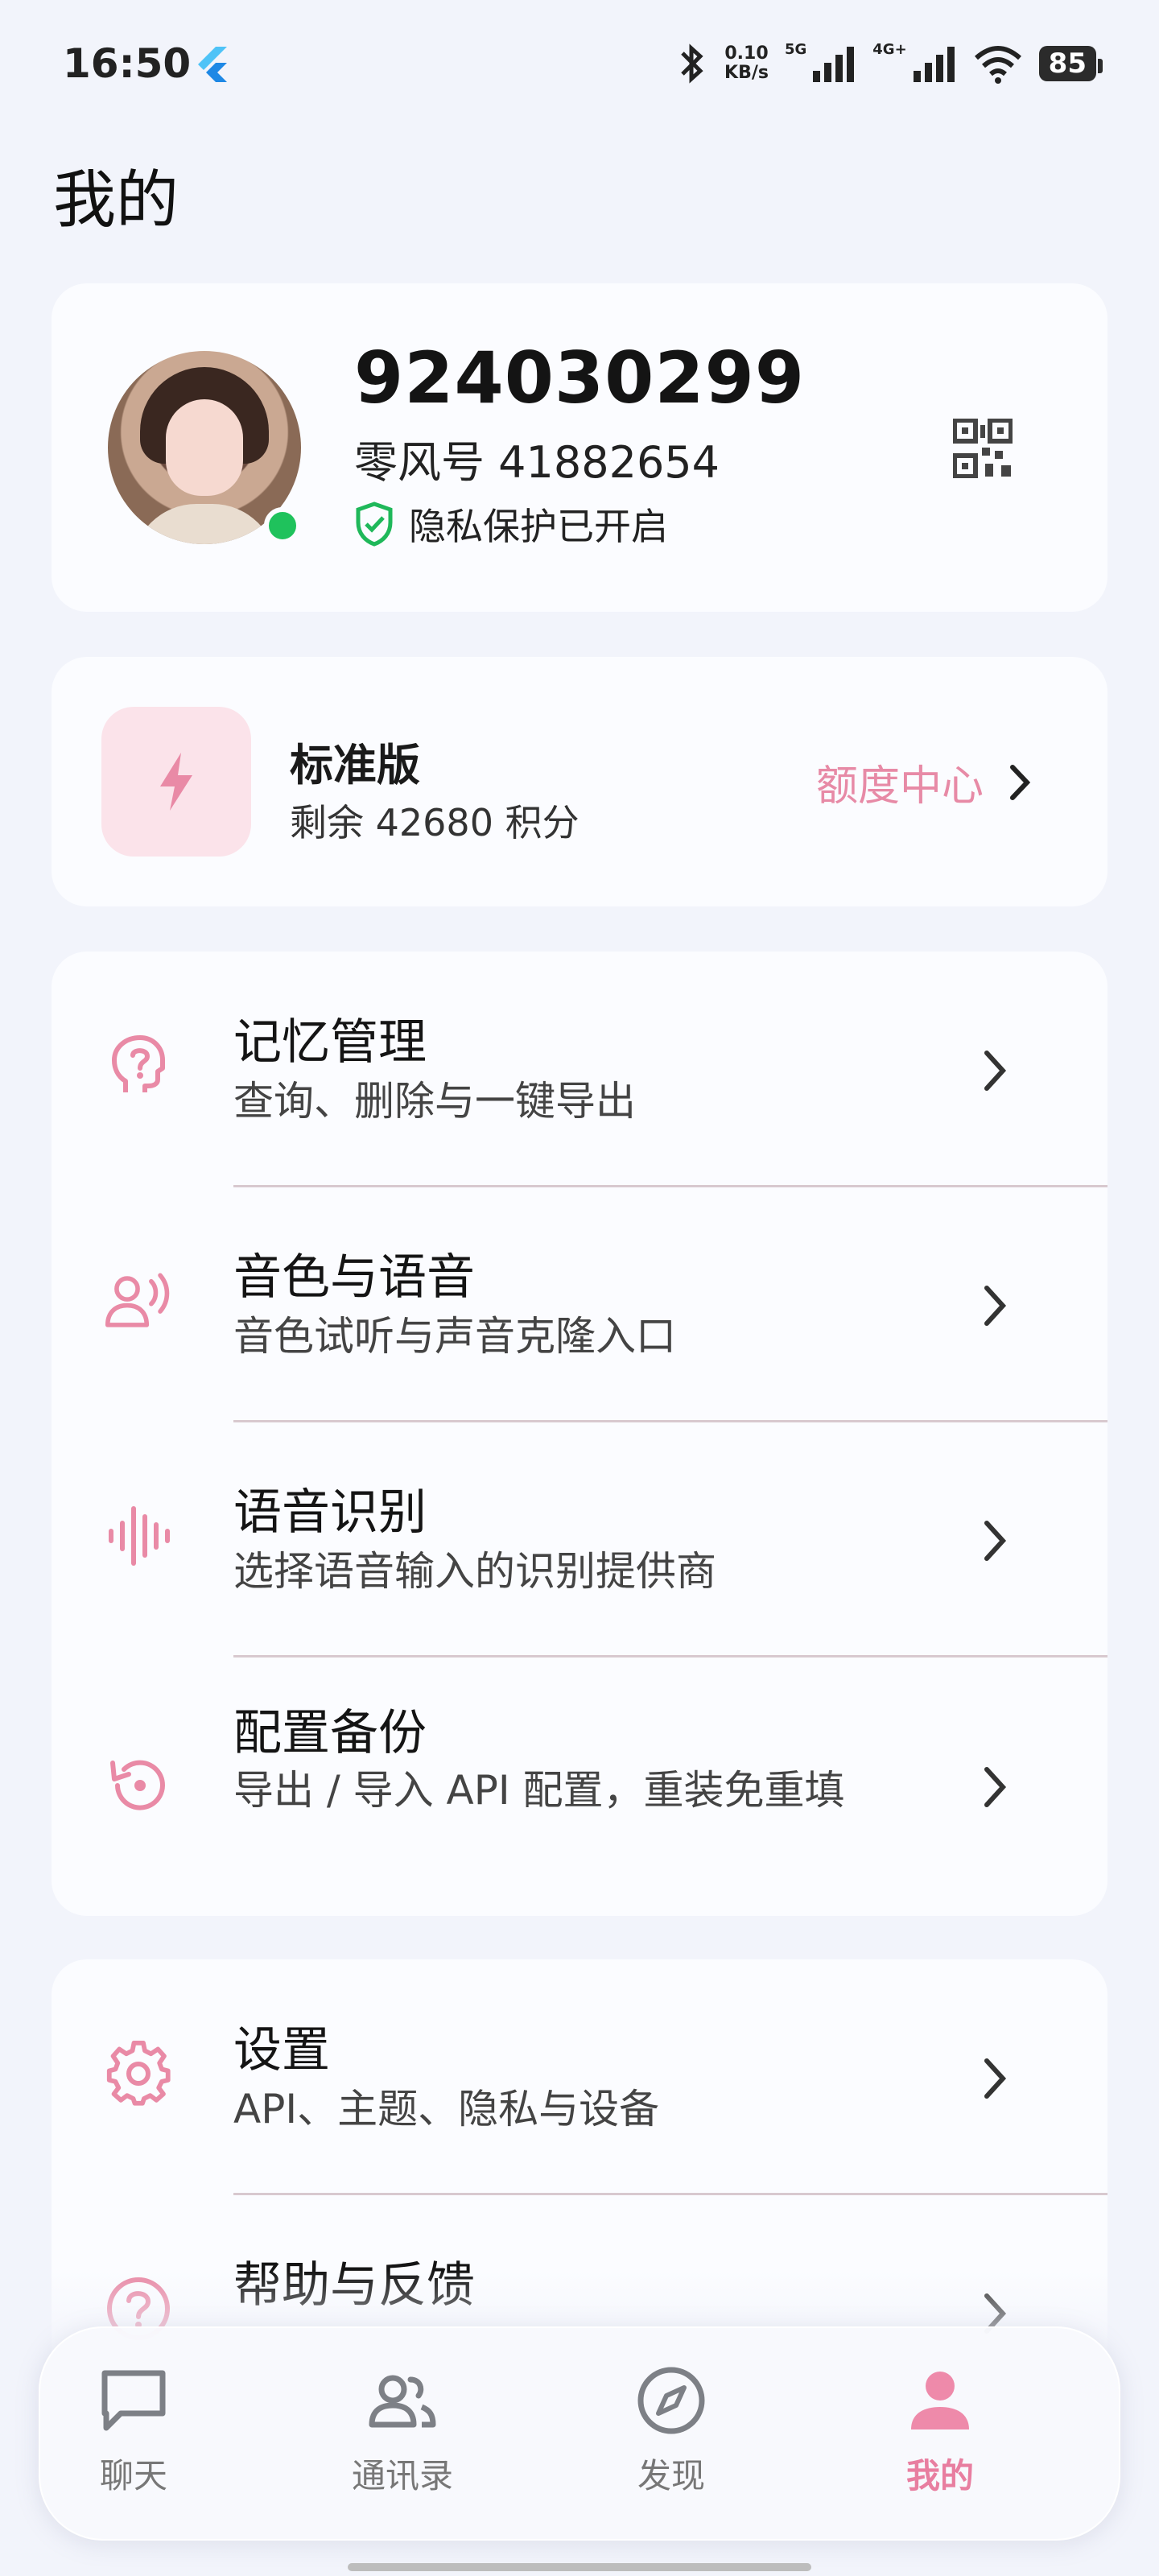  I want to click on status-time: 16:50, so click(127, 63).